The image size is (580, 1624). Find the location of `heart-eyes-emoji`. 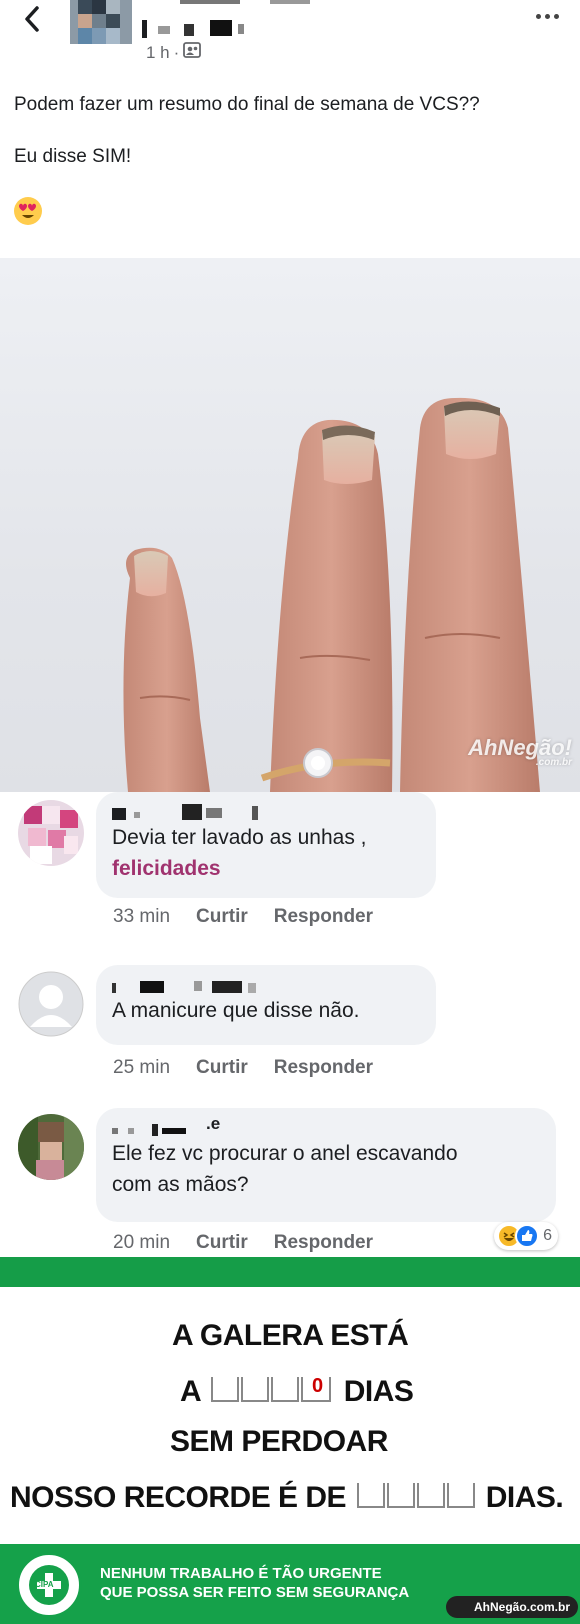

heart-eyes-emoji is located at coordinates (28, 211).